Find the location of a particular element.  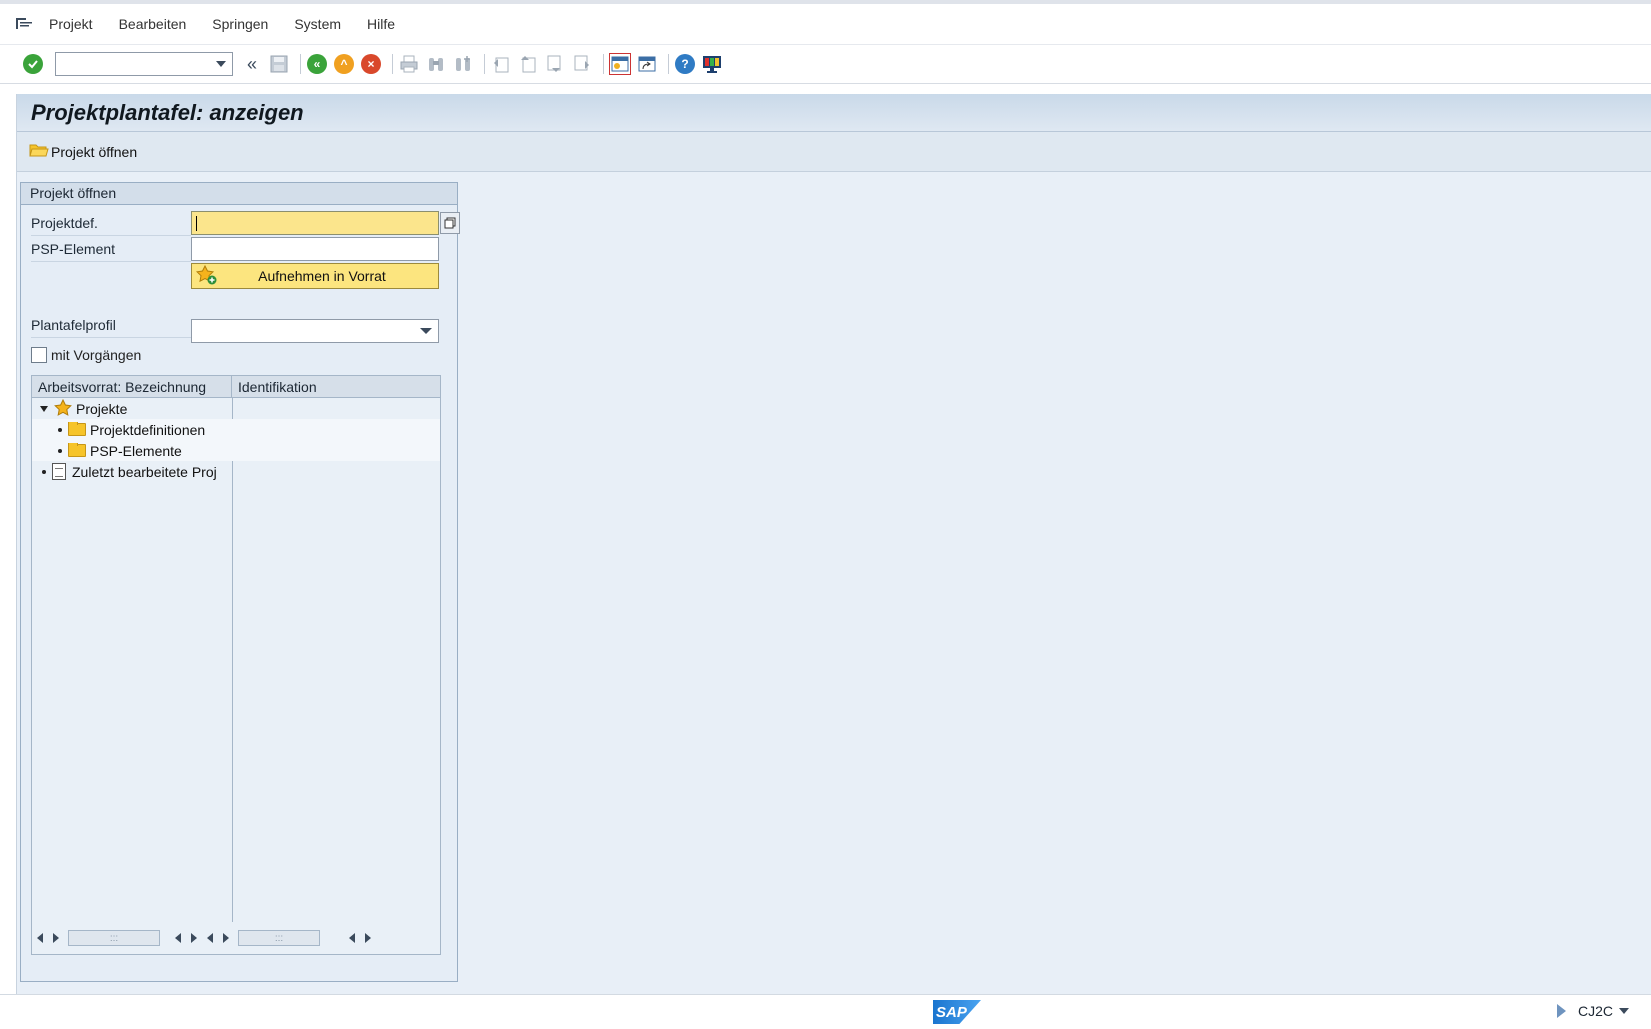

save-icon is located at coordinates (279, 64).